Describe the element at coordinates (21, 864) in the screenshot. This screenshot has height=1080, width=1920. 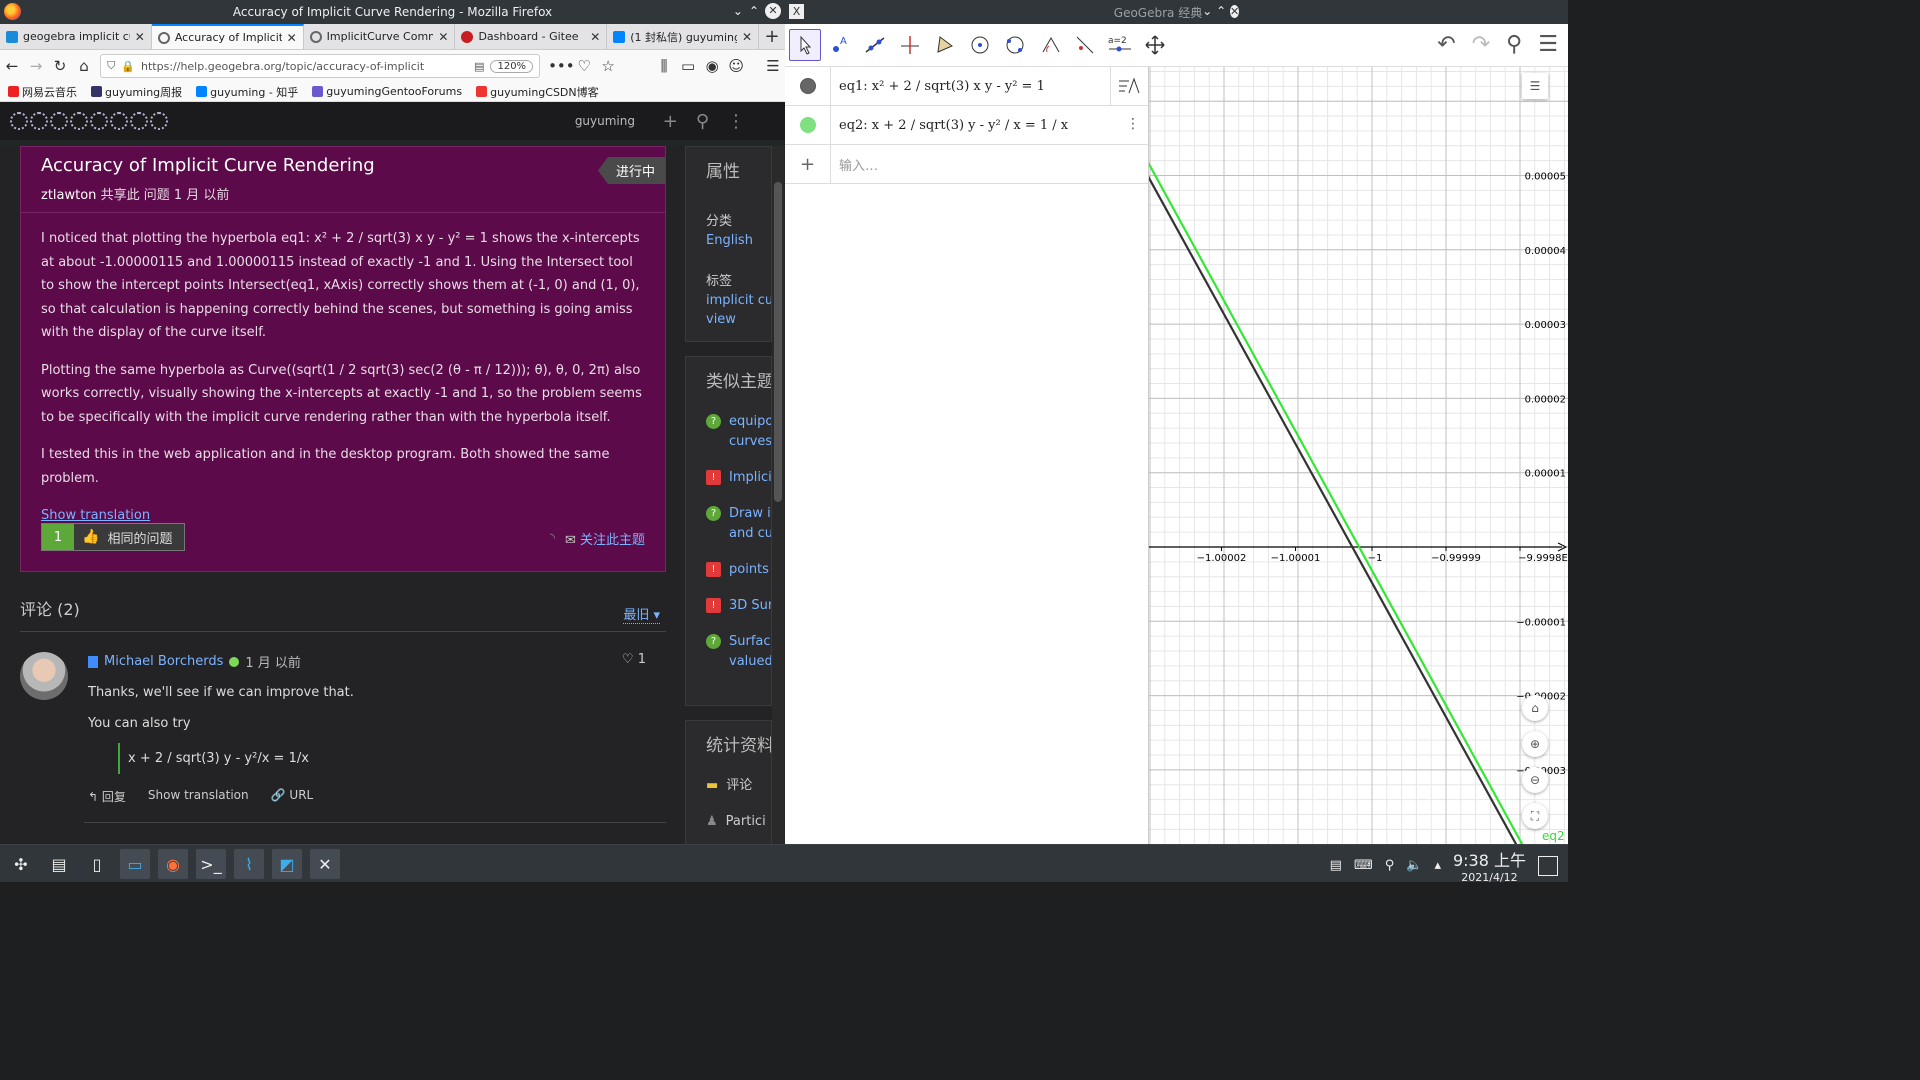
I see `app-launcher-icon: ✣` at that location.